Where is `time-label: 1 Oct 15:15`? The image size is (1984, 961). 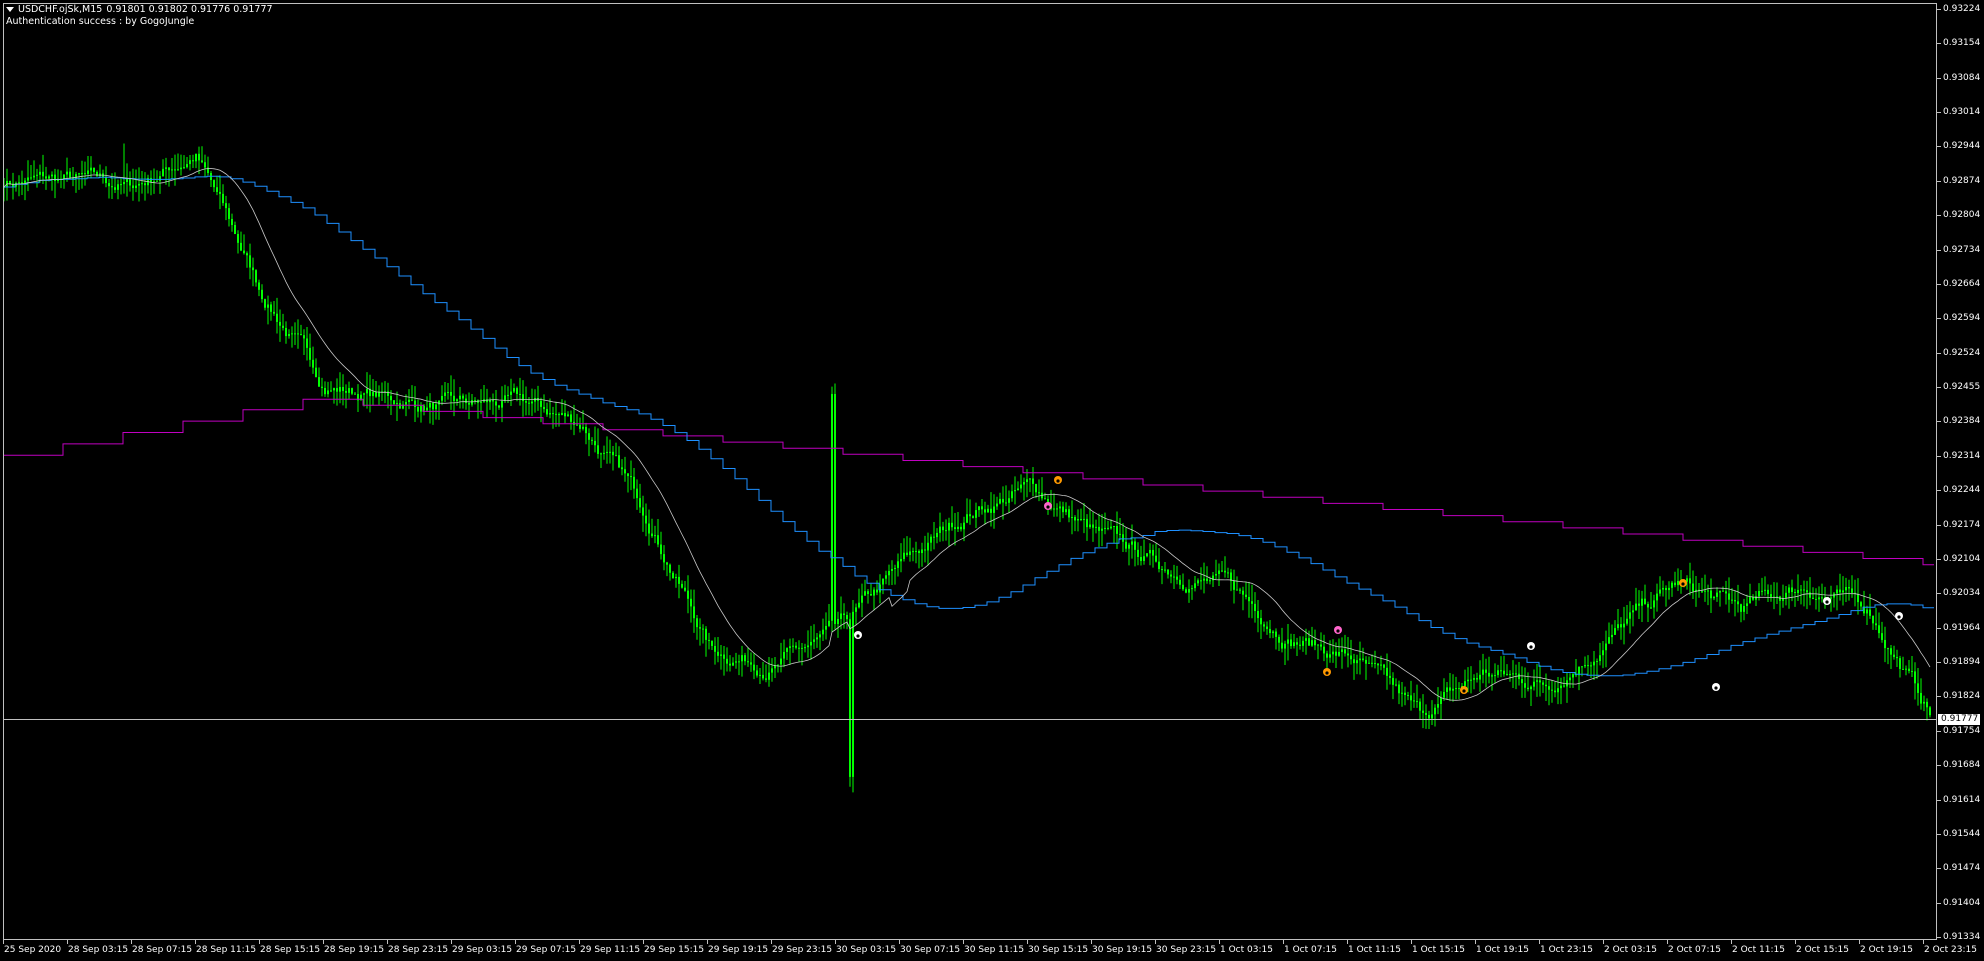 time-label: 1 Oct 15:15 is located at coordinates (1438, 950).